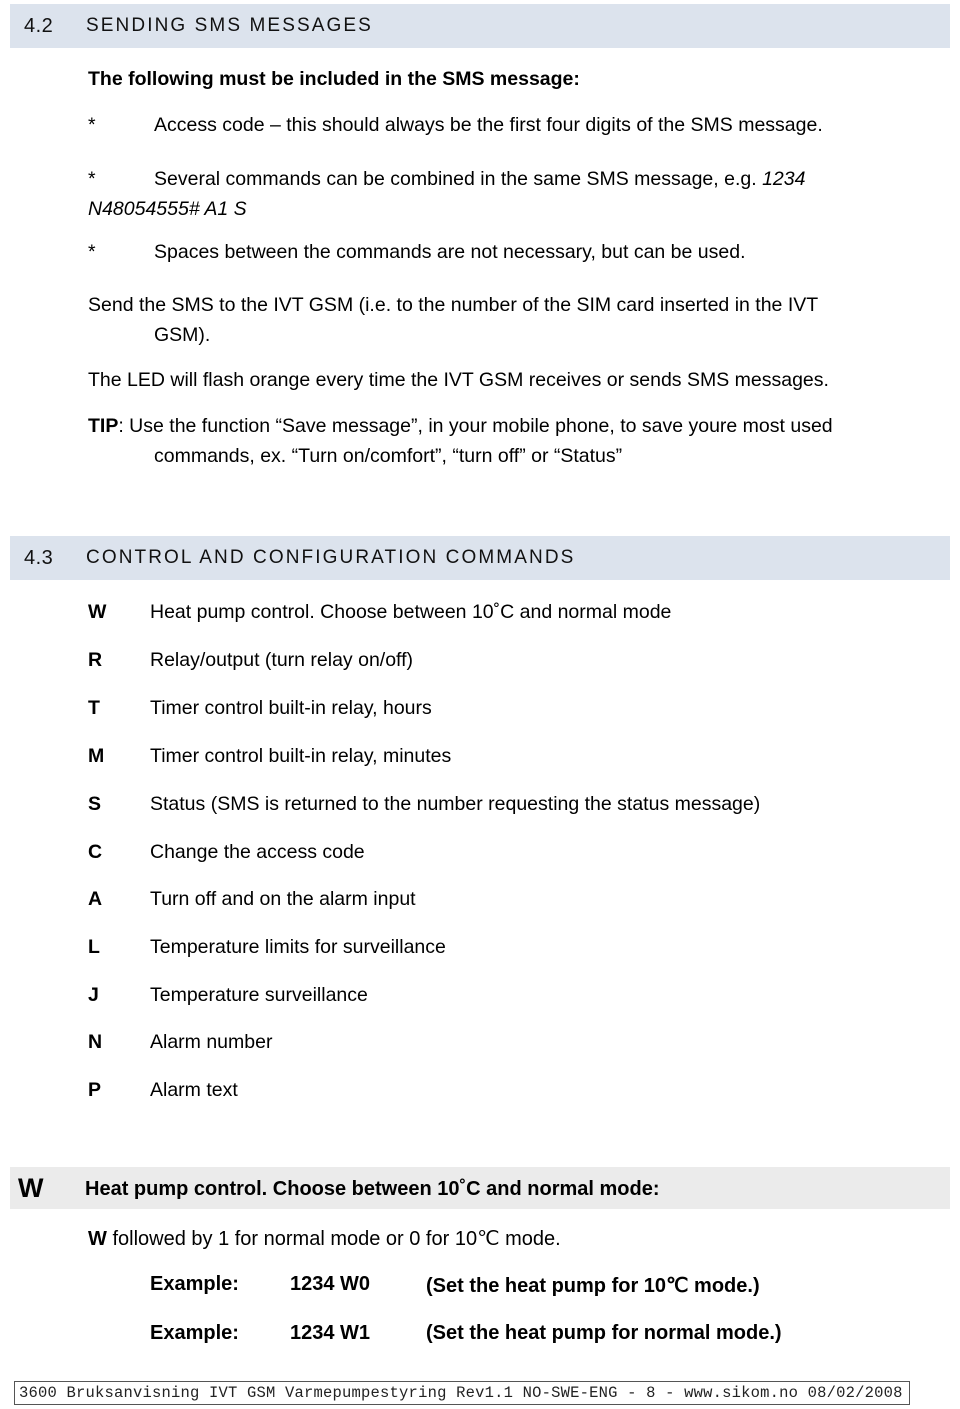  Describe the element at coordinates (331, 557) in the screenshot. I see `section-title: CONTROL AND CONFIGURATION COMMANDS` at that location.